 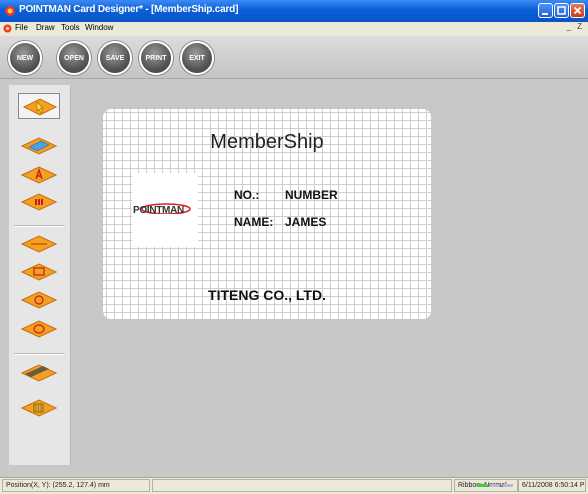 I want to click on round-rect-icon, so click(x=39, y=329).